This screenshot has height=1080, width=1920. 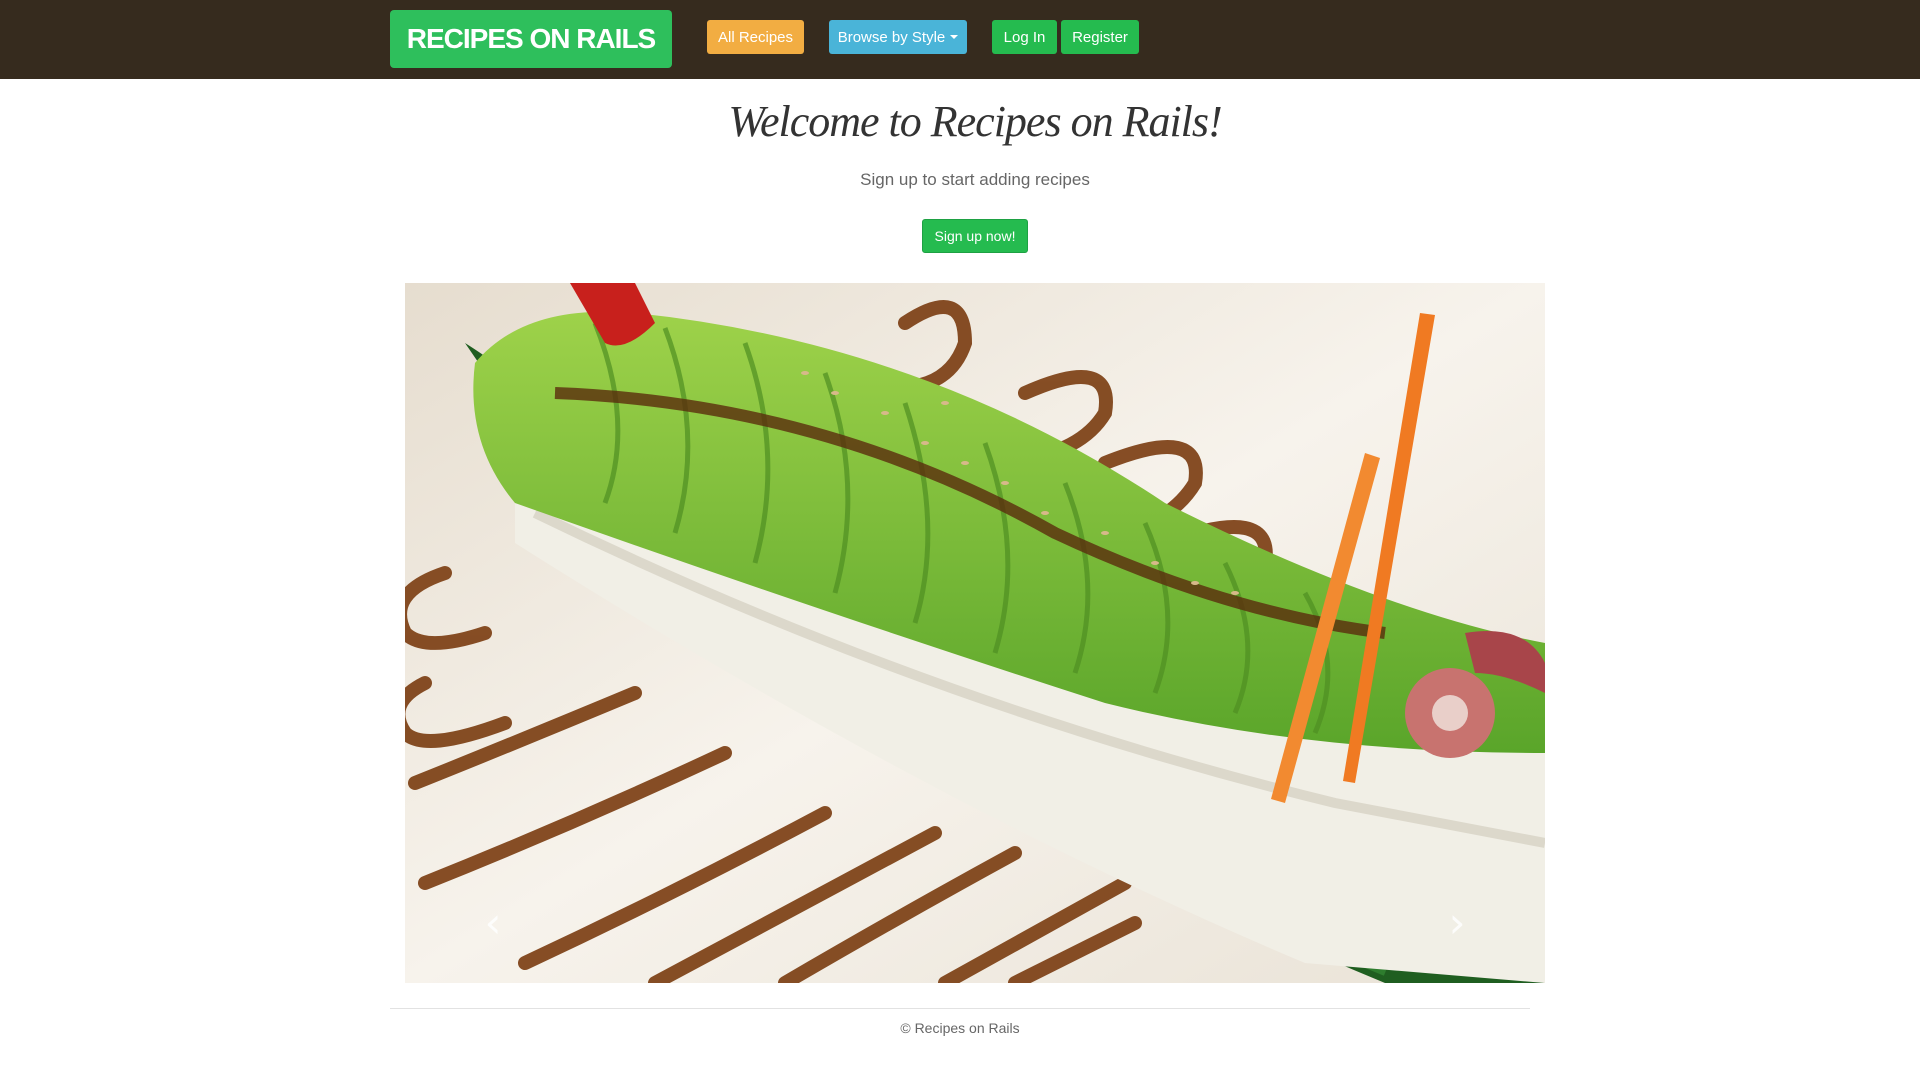 I want to click on chevron-left-icon: ‹, so click(x=493, y=923).